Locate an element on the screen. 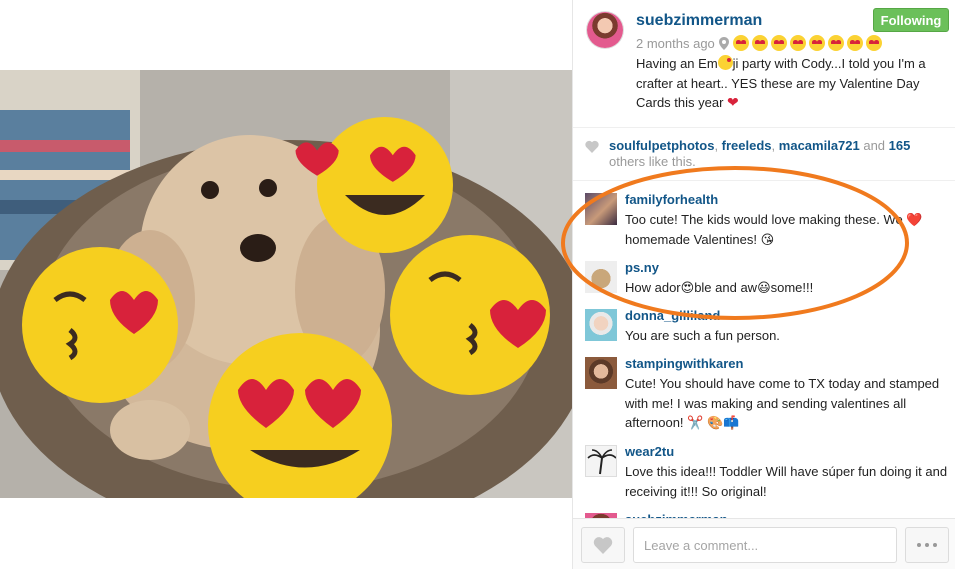 Image resolution: width=955 pixels, height=569 pixels. commenter-username: stampingwithkaren is located at coordinates (684, 363).